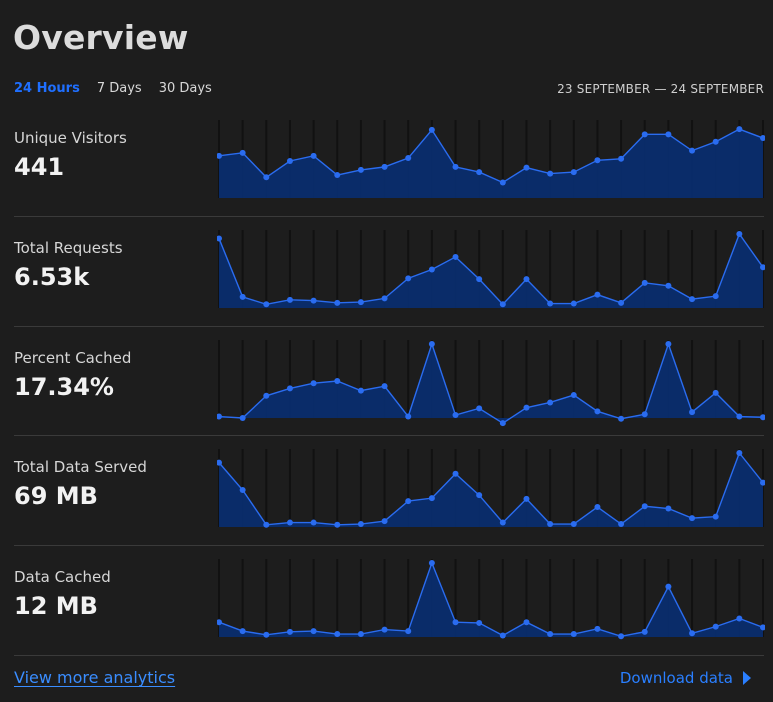  I want to click on tab-7-days: 7 Days, so click(119, 88).